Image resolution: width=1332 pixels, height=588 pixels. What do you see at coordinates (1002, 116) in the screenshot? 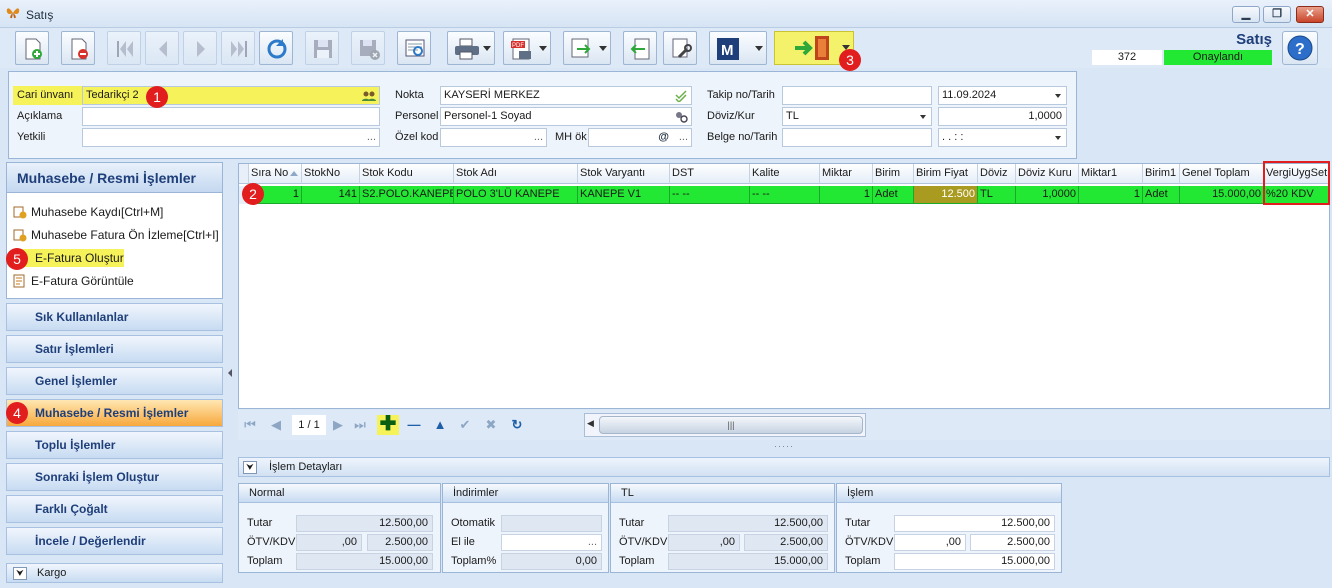
I see `doviz-kur-field: 1,0000` at bounding box center [1002, 116].